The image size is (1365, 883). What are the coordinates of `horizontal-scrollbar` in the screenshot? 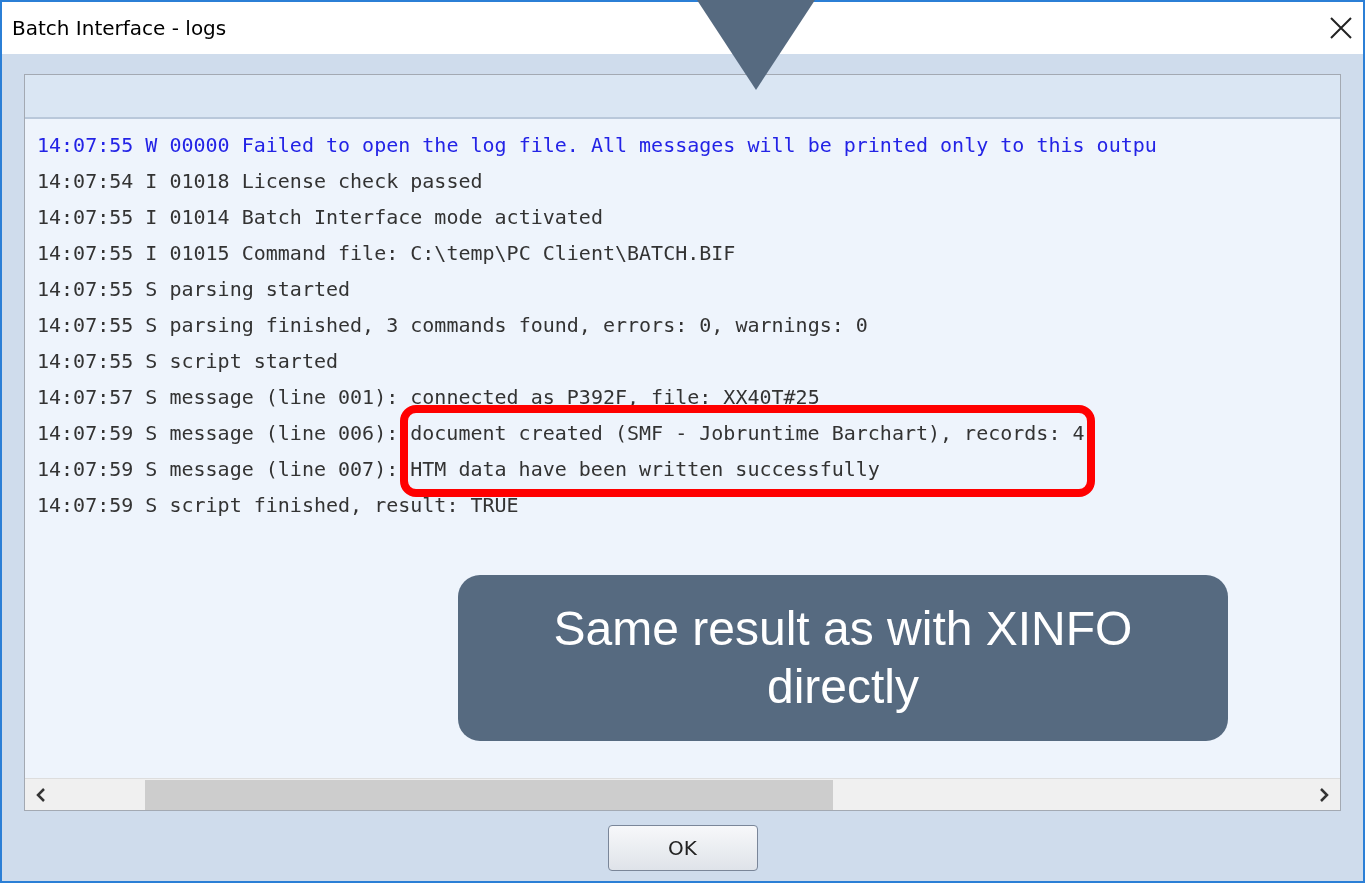 It's located at (682, 794).